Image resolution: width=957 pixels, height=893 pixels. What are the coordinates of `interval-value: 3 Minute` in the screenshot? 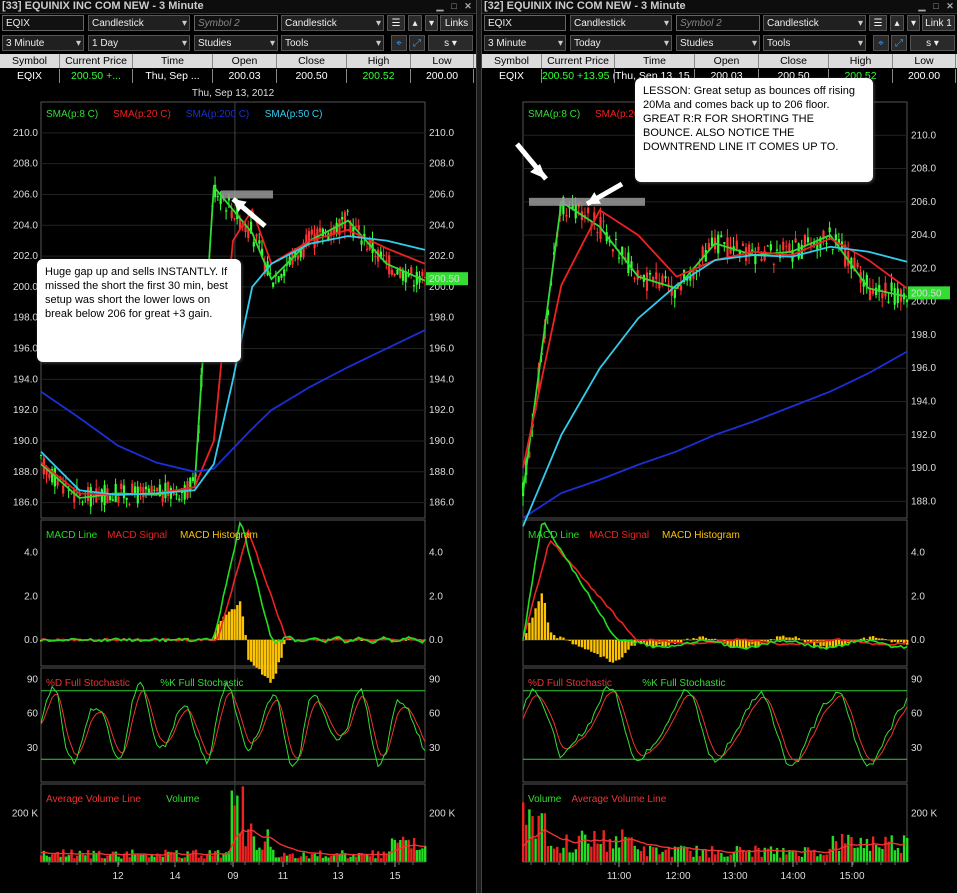 It's located at (25, 43).